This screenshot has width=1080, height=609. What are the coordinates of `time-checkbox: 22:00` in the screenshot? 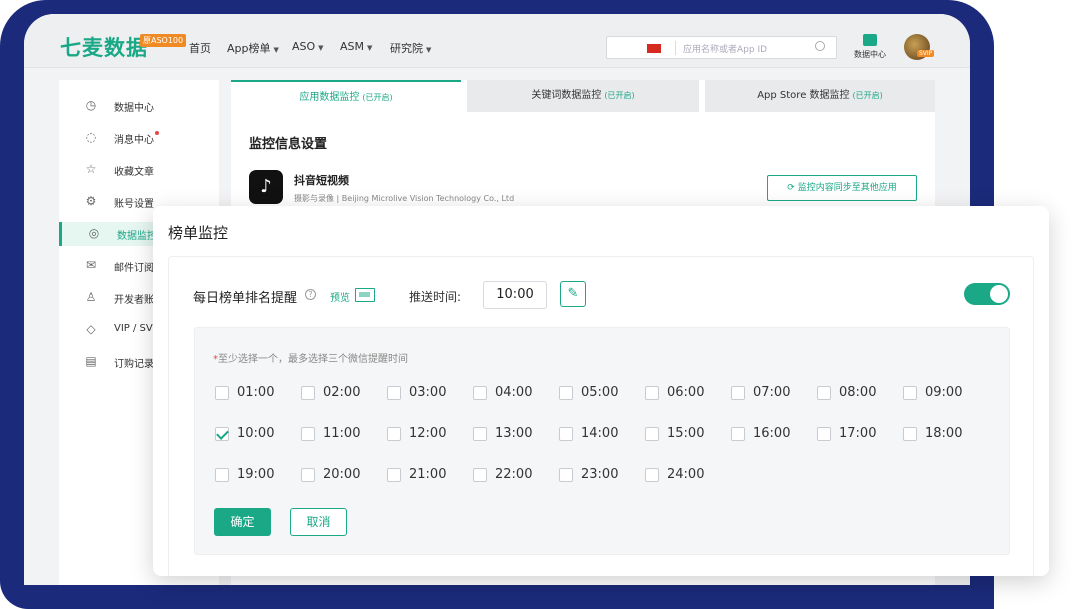 It's located at (513, 476).